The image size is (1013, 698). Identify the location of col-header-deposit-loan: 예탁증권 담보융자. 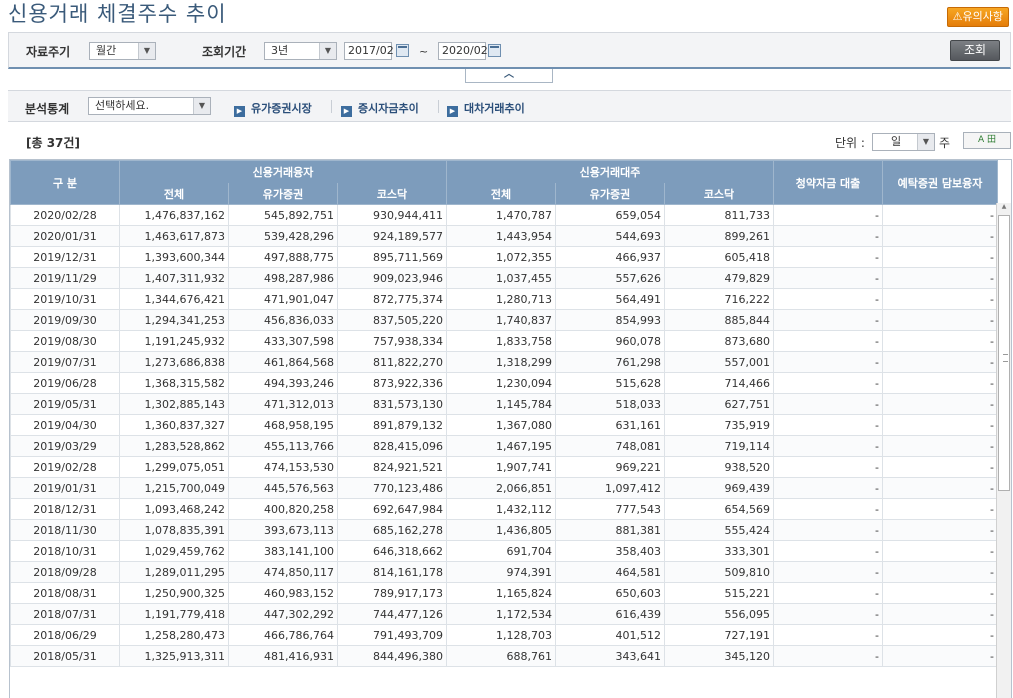
(940, 182).